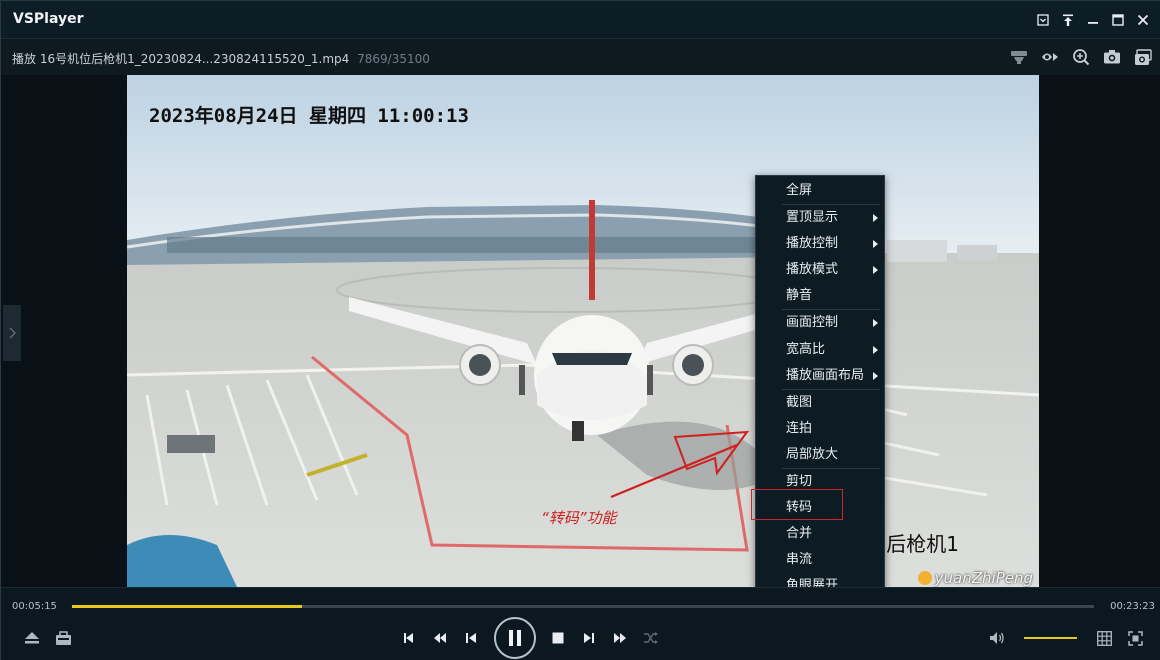 The height and width of the screenshot is (660, 1160). What do you see at coordinates (309, 116) in the screenshot?
I see `osd-timestamp: 2023年08月24日 星期四 11:00:13` at bounding box center [309, 116].